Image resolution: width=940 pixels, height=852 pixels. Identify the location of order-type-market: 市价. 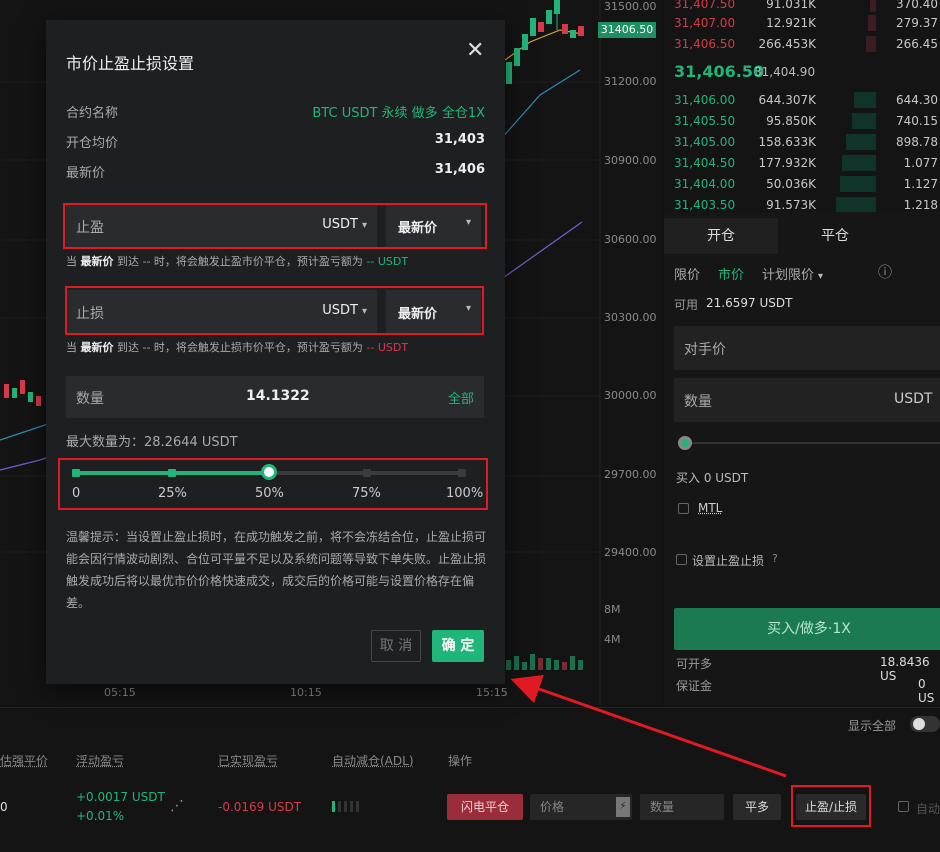
(731, 273).